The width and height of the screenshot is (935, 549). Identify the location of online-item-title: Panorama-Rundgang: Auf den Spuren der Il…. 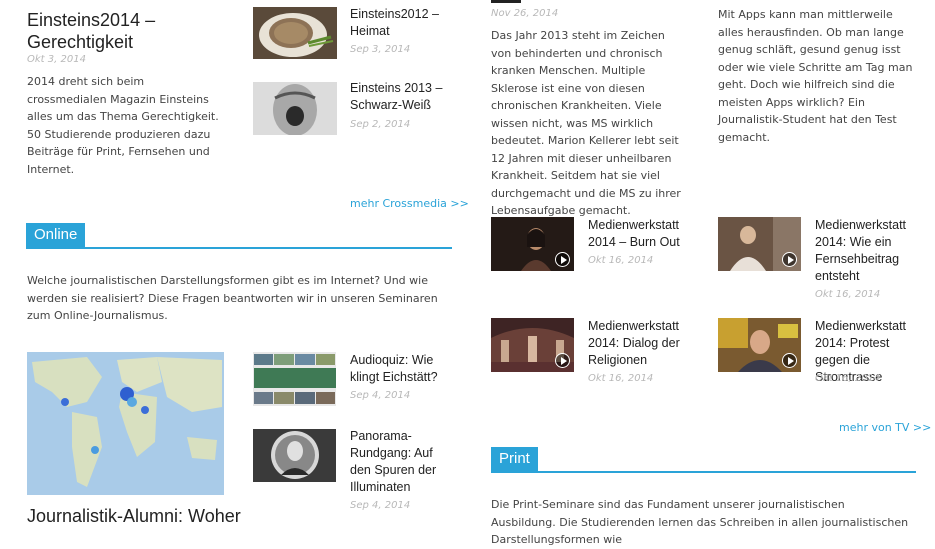
(400, 462).